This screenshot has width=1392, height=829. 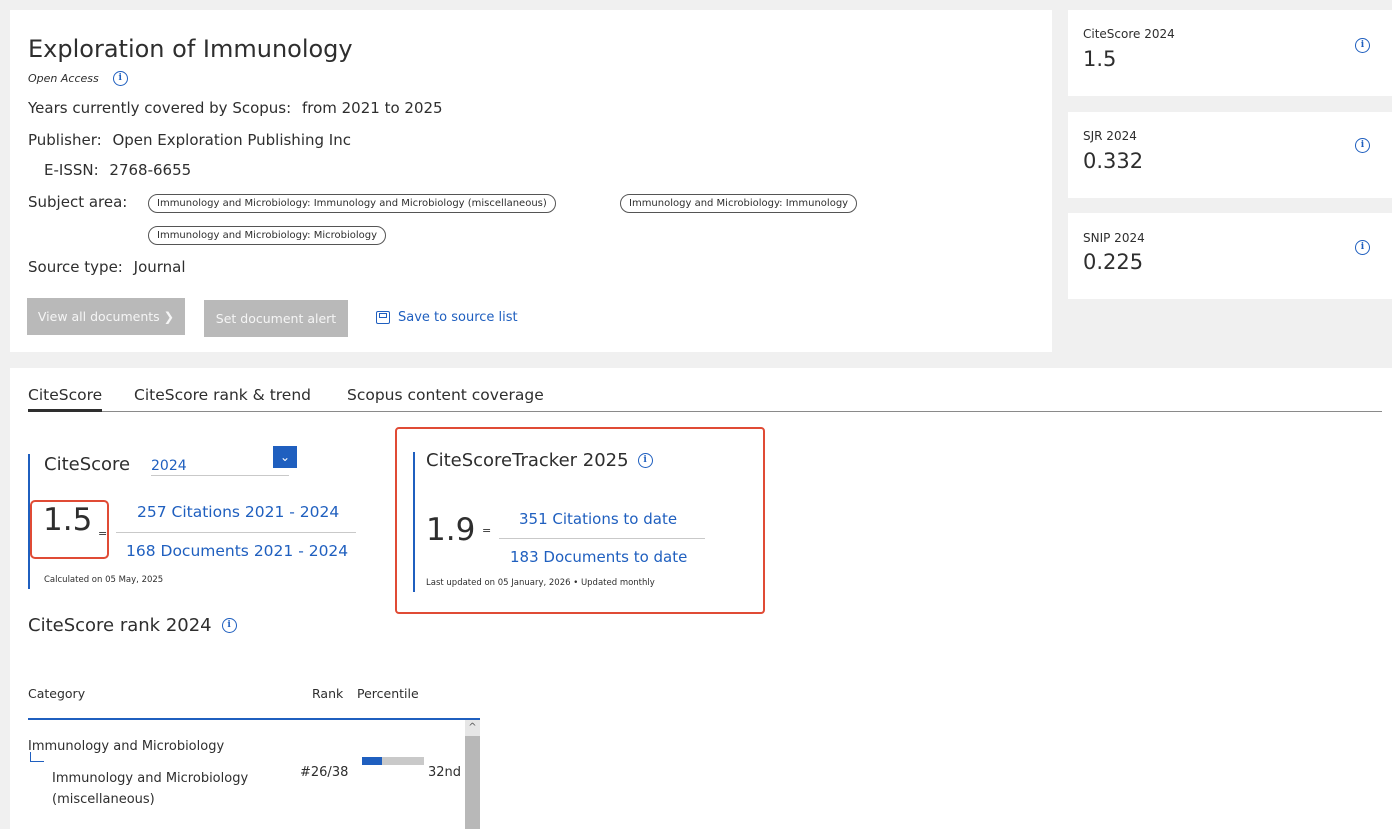 What do you see at coordinates (1110, 136) in the screenshot?
I see `metric-label: SJR 2024` at bounding box center [1110, 136].